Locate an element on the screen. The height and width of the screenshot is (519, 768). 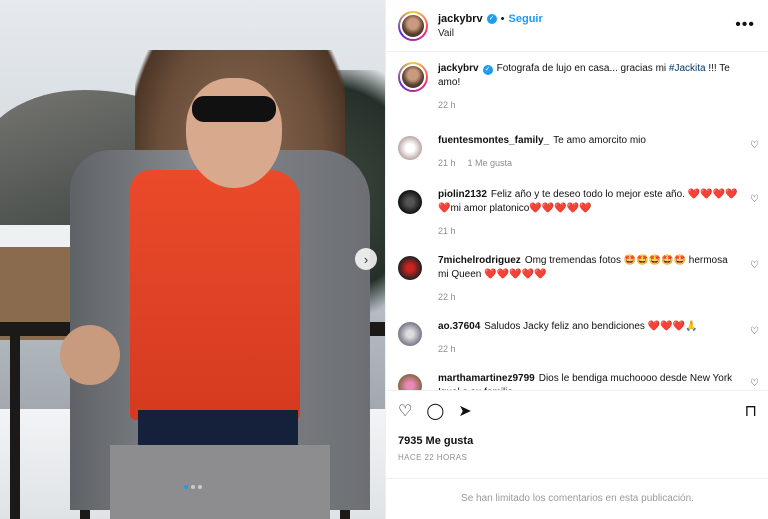
caption-time: 22 h is located at coordinates (447, 105).